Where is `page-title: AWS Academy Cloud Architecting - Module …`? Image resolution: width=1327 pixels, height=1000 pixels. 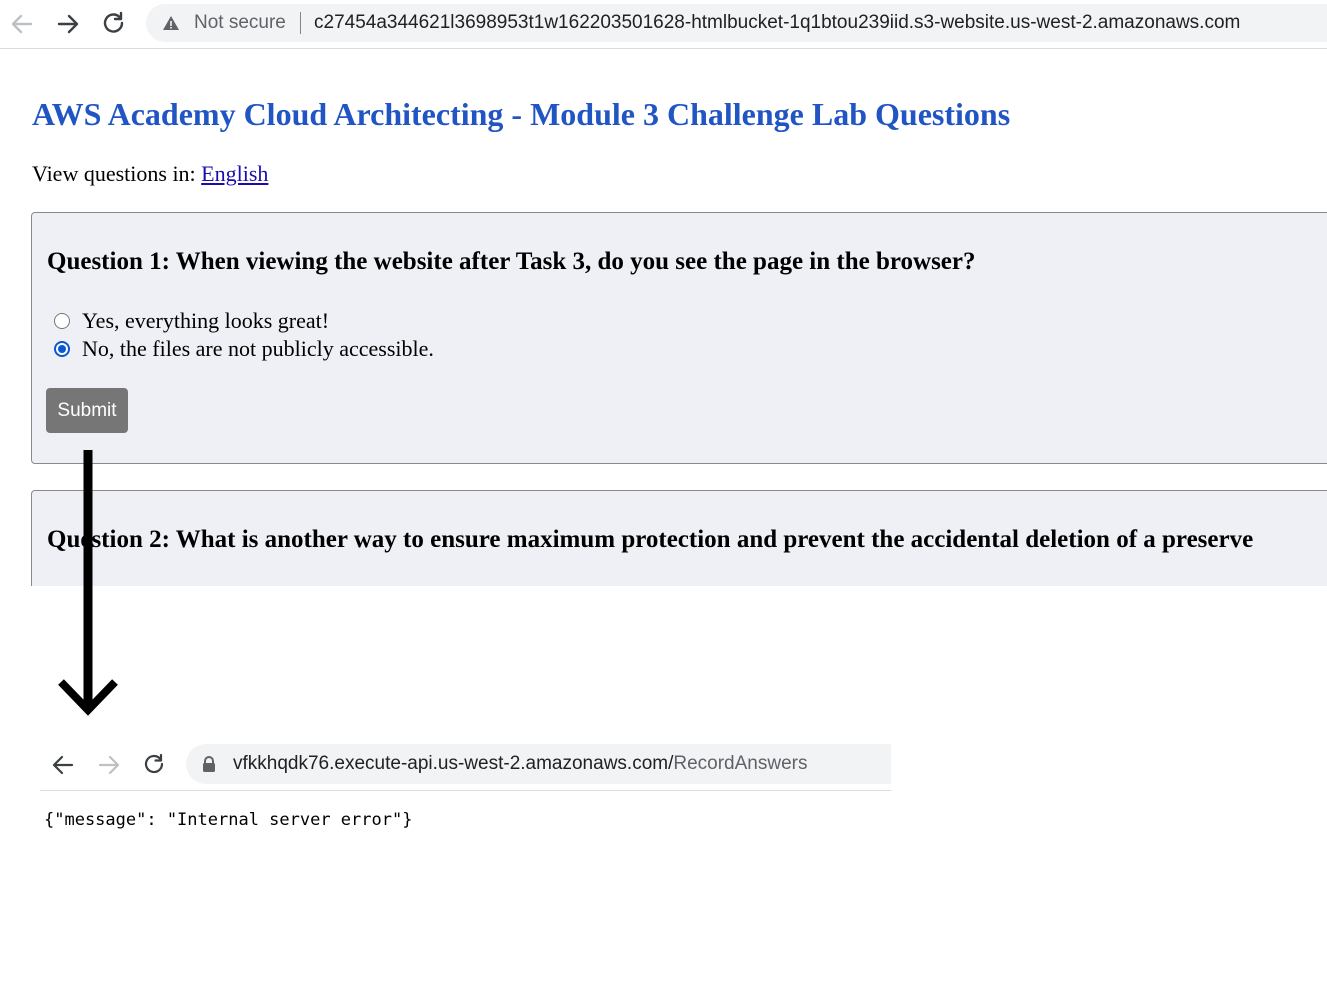 page-title: AWS Academy Cloud Architecting - Module … is located at coordinates (521, 114).